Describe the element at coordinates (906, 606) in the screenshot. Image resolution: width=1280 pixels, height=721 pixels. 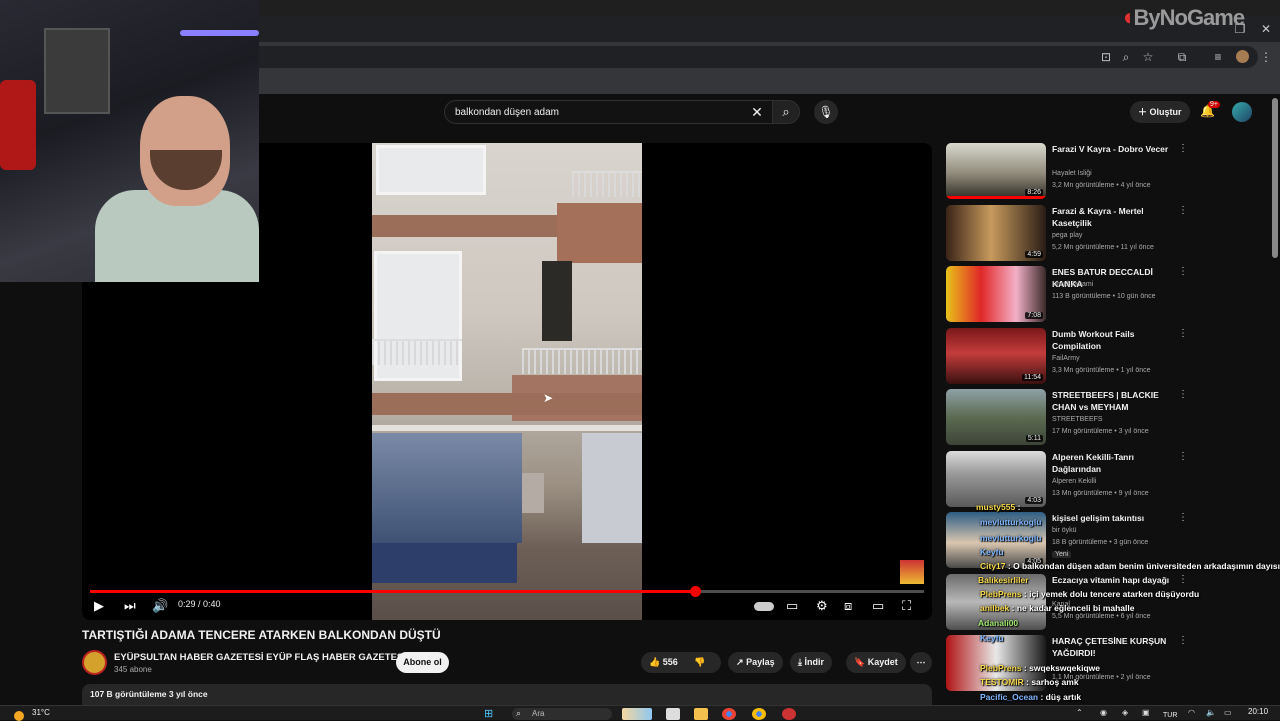
I see `fullscreen-icon: ⛶` at that location.